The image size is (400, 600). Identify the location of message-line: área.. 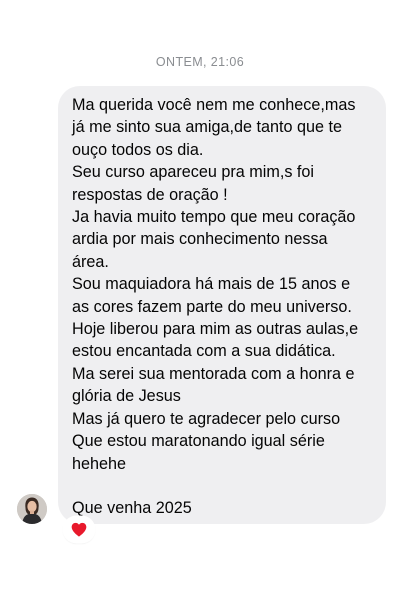
(90, 261).